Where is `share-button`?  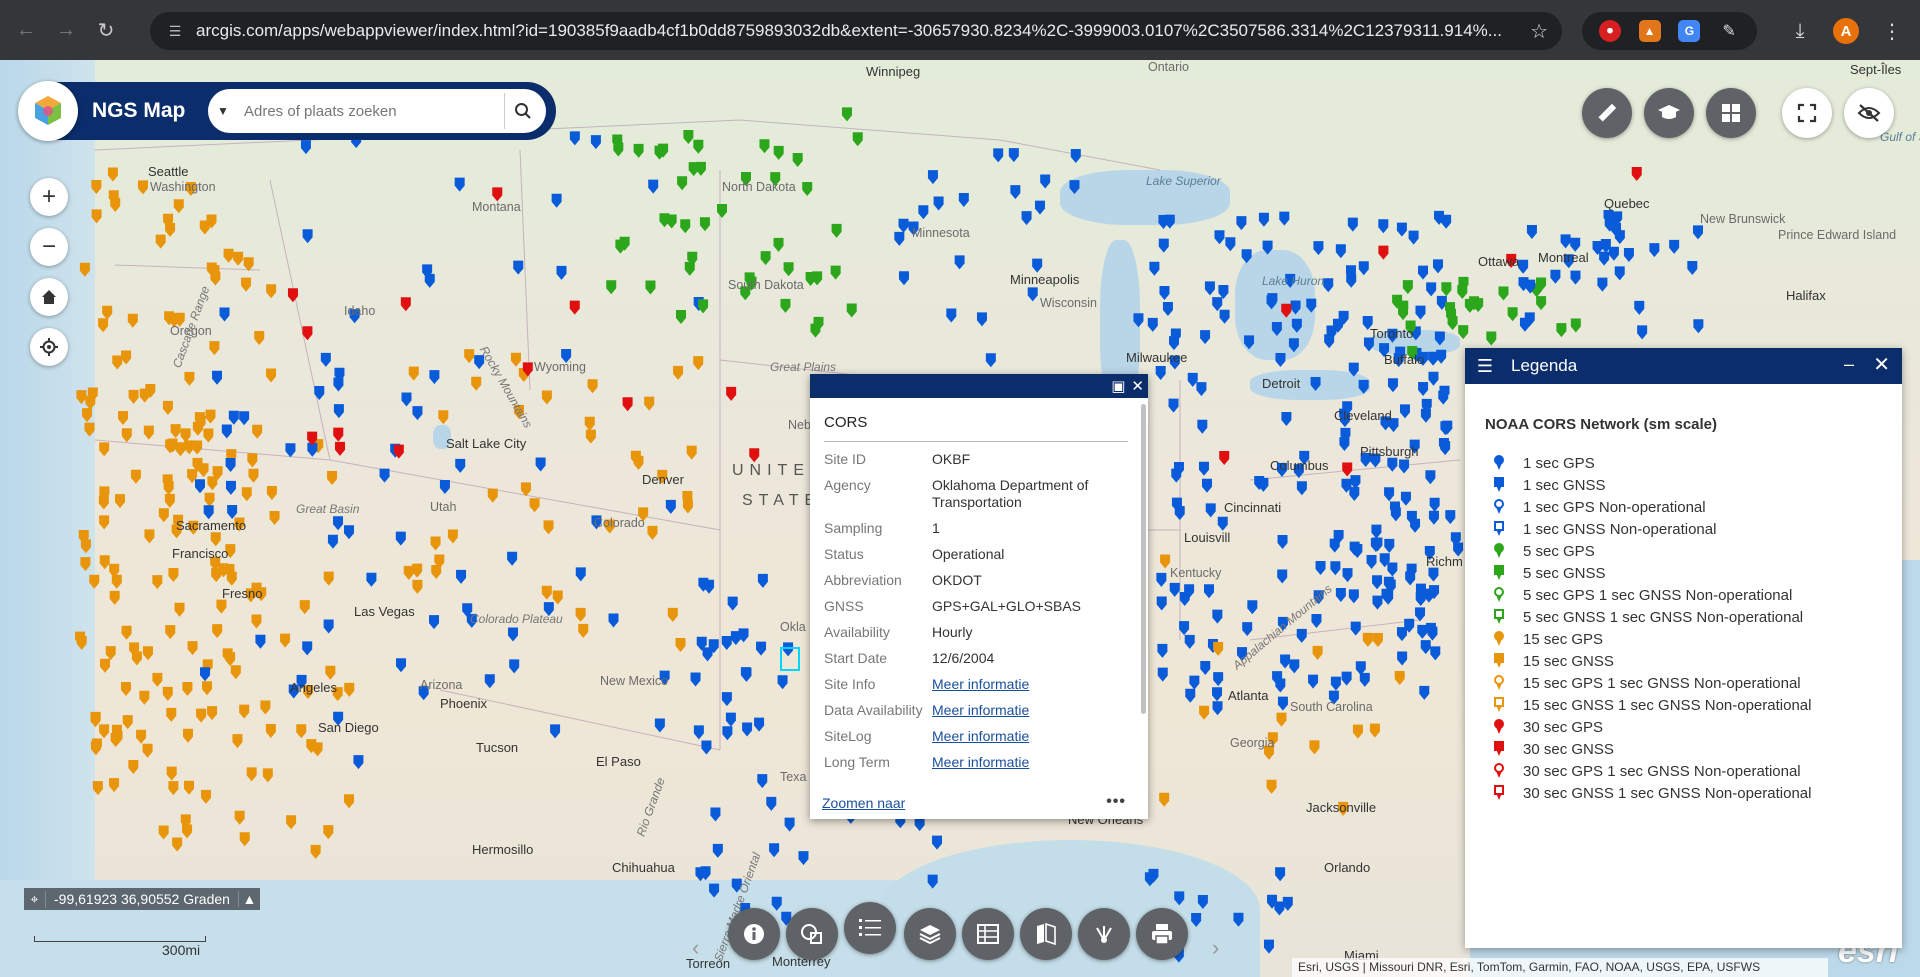 share-button is located at coordinates (1104, 934).